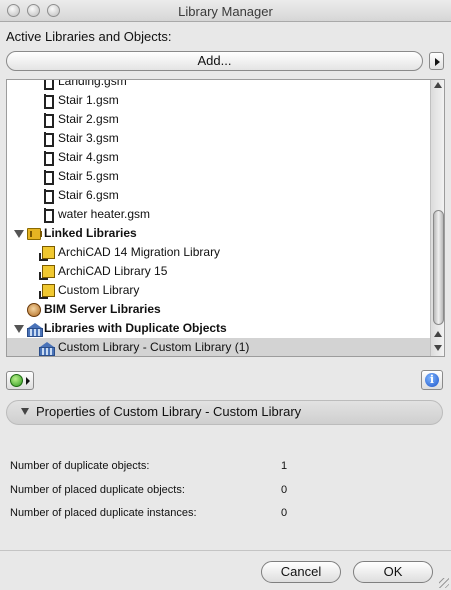  Describe the element at coordinates (88, 157) in the screenshot. I see `tree-row-label: Stair 4.gsm` at that location.